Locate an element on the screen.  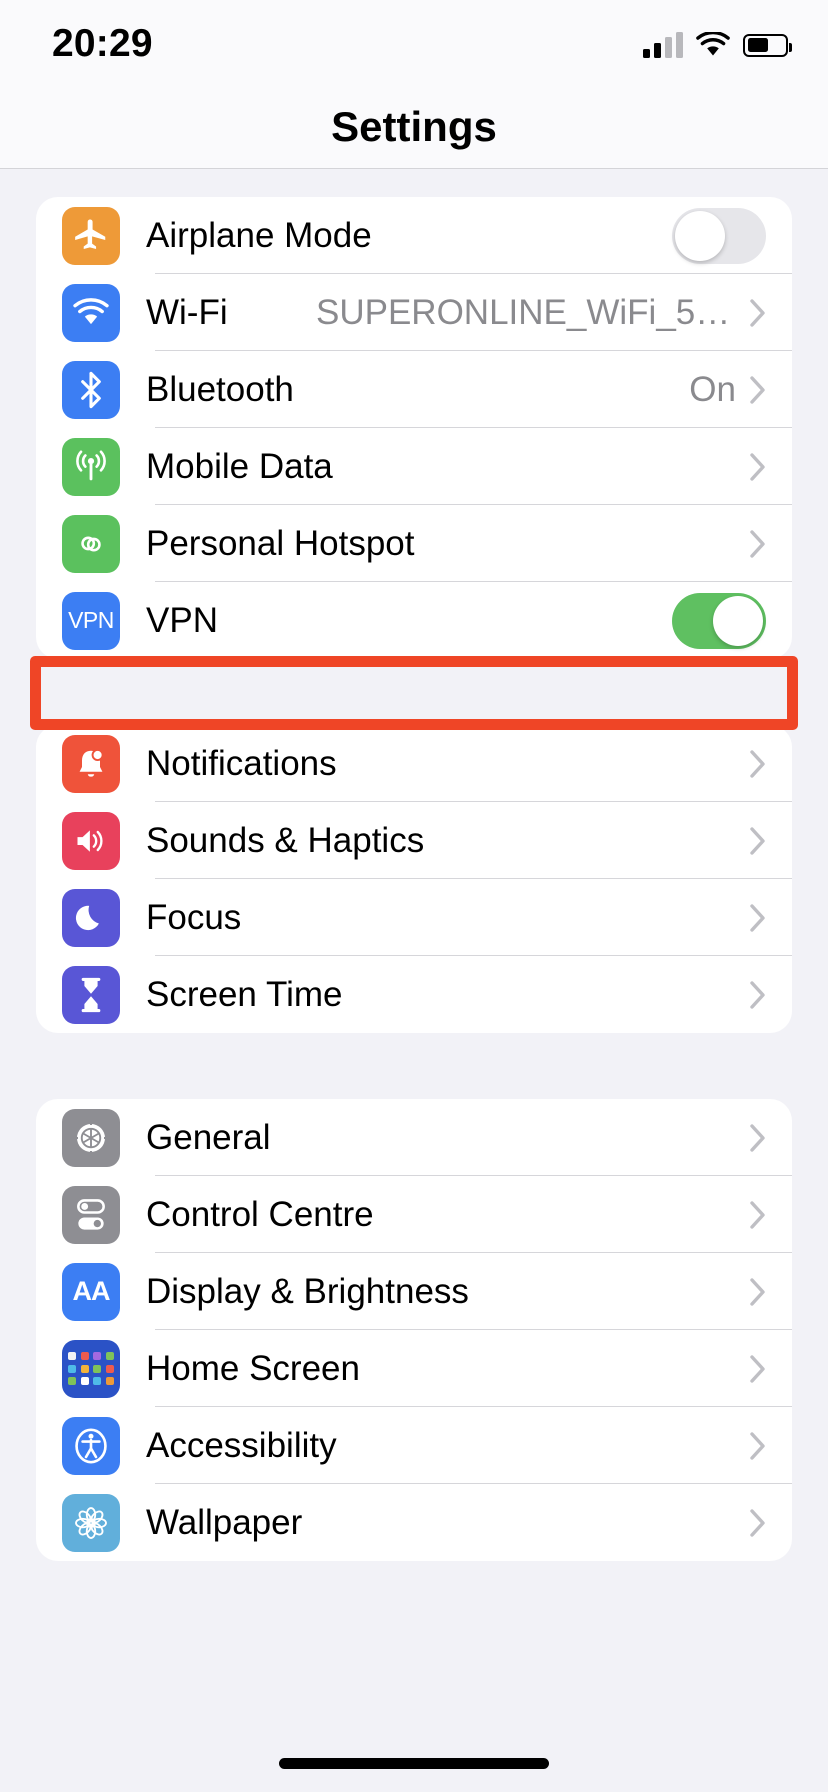
settings-row-sounds-haptics: Sounds & Haptics is located at coordinates (414, 840).